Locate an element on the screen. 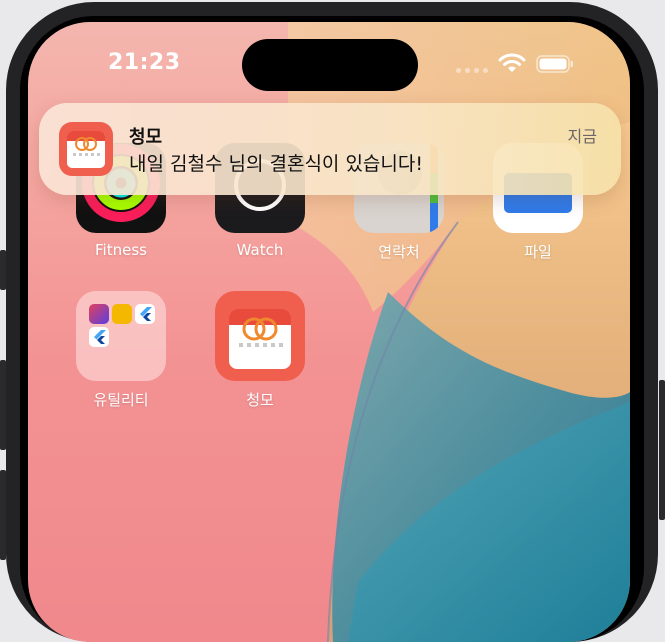 This screenshot has width=665, height=642. status-time: 21:23 is located at coordinates (144, 62).